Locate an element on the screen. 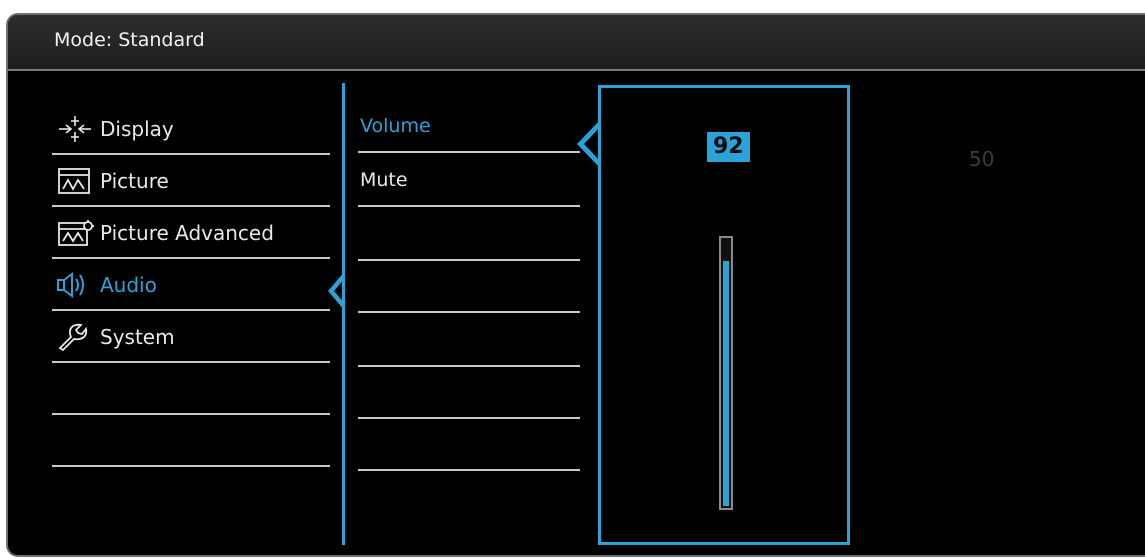  speaker-icon is located at coordinates (70, 285).